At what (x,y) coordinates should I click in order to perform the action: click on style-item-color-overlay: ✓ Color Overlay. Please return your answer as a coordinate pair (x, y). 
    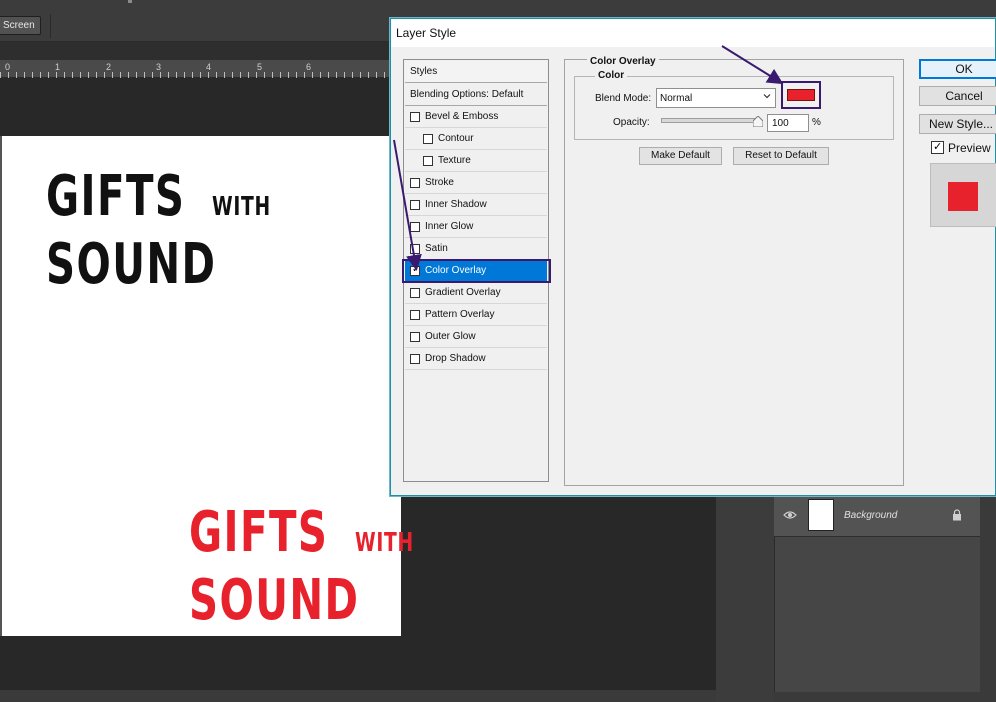
    Looking at the image, I should click on (476, 271).